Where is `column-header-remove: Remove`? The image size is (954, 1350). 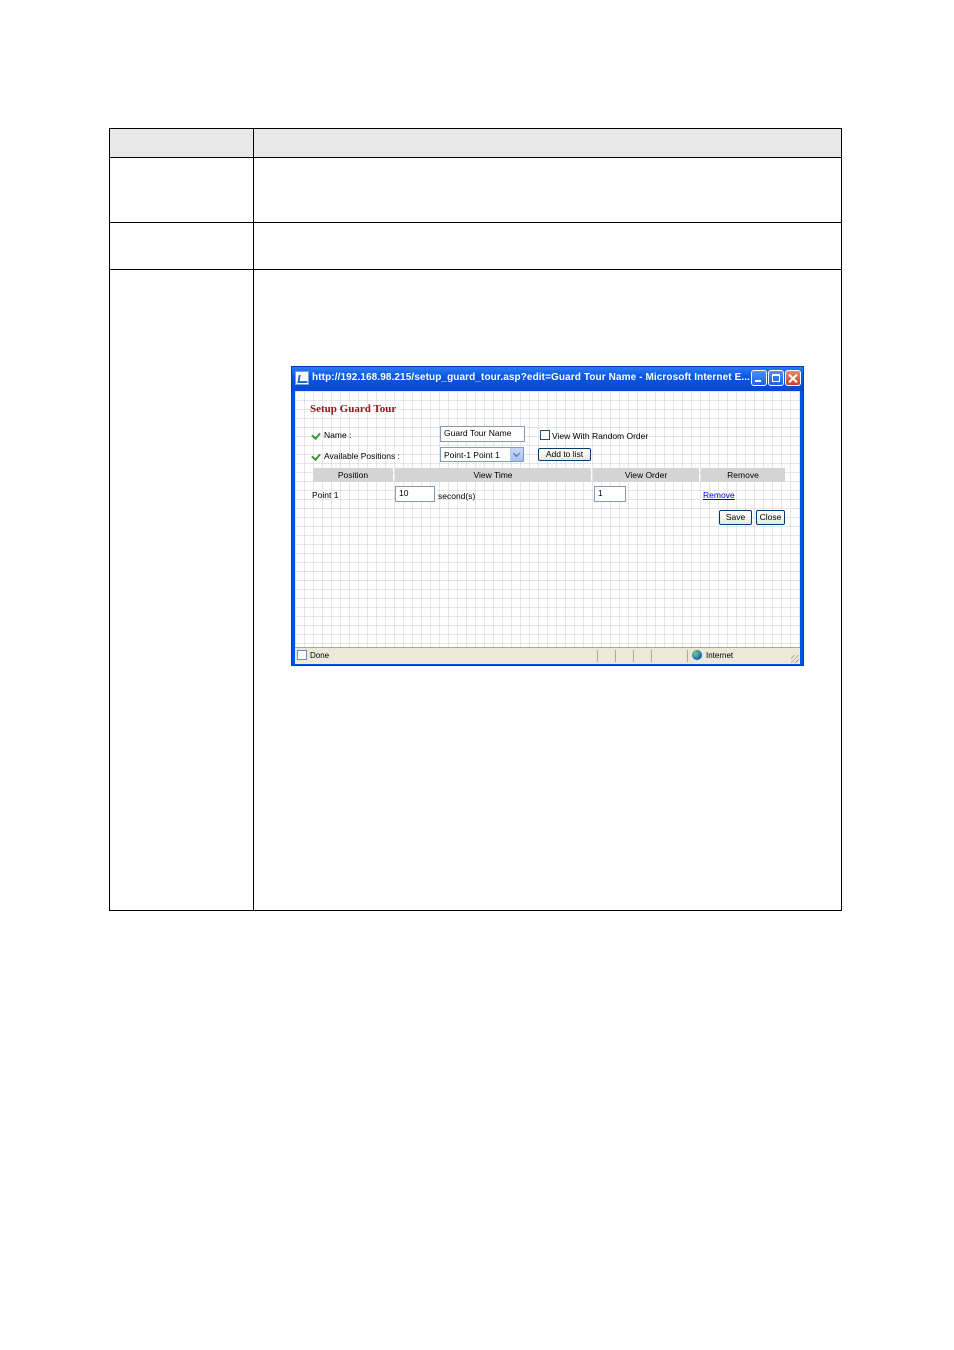
column-header-remove: Remove is located at coordinates (743, 475).